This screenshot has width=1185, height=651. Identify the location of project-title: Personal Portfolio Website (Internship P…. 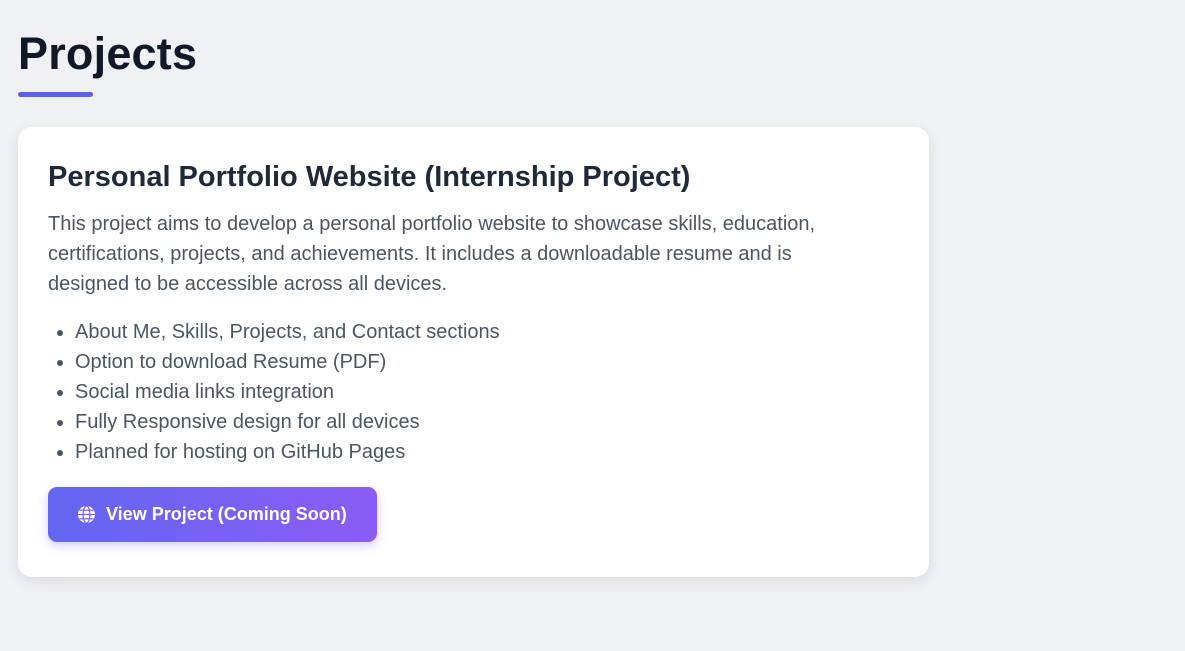
(369, 177).